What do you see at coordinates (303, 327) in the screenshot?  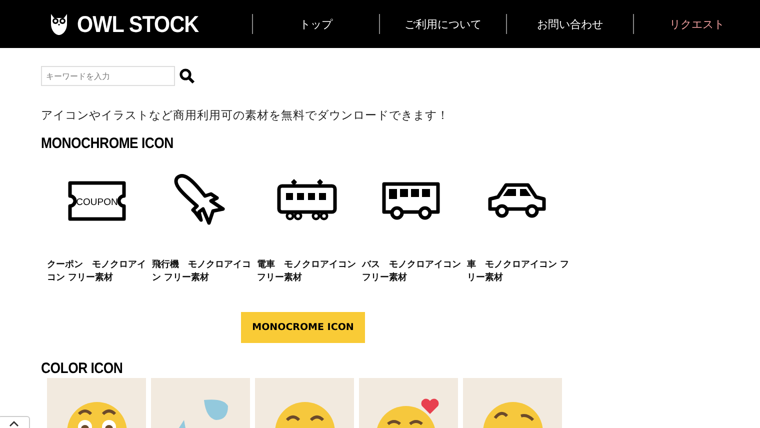 I see `monochrome-icon-button: MONOCROME ICON` at bounding box center [303, 327].